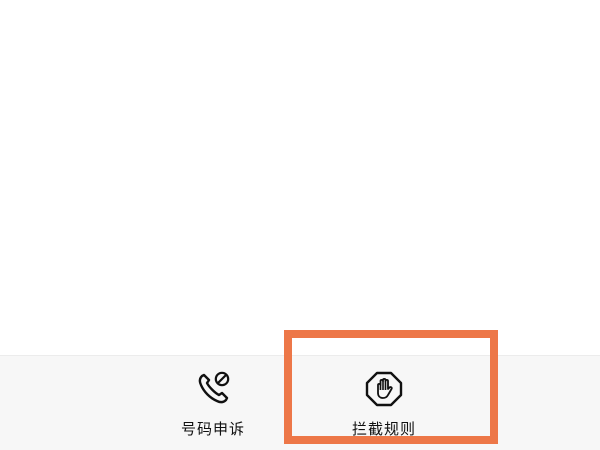 This screenshot has height=450, width=600. I want to click on nav-item-block-rules: 拦截规则, so click(384, 405).